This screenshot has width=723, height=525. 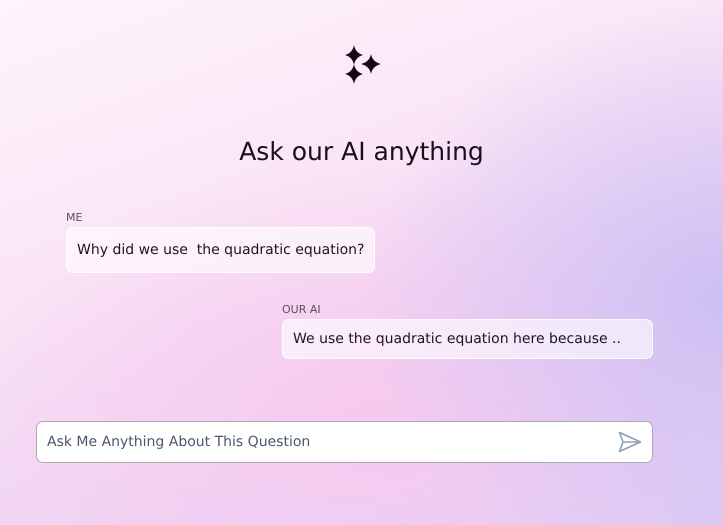 What do you see at coordinates (467, 339) in the screenshot?
I see `message-bubble: We use the quadratic equation here because ..` at bounding box center [467, 339].